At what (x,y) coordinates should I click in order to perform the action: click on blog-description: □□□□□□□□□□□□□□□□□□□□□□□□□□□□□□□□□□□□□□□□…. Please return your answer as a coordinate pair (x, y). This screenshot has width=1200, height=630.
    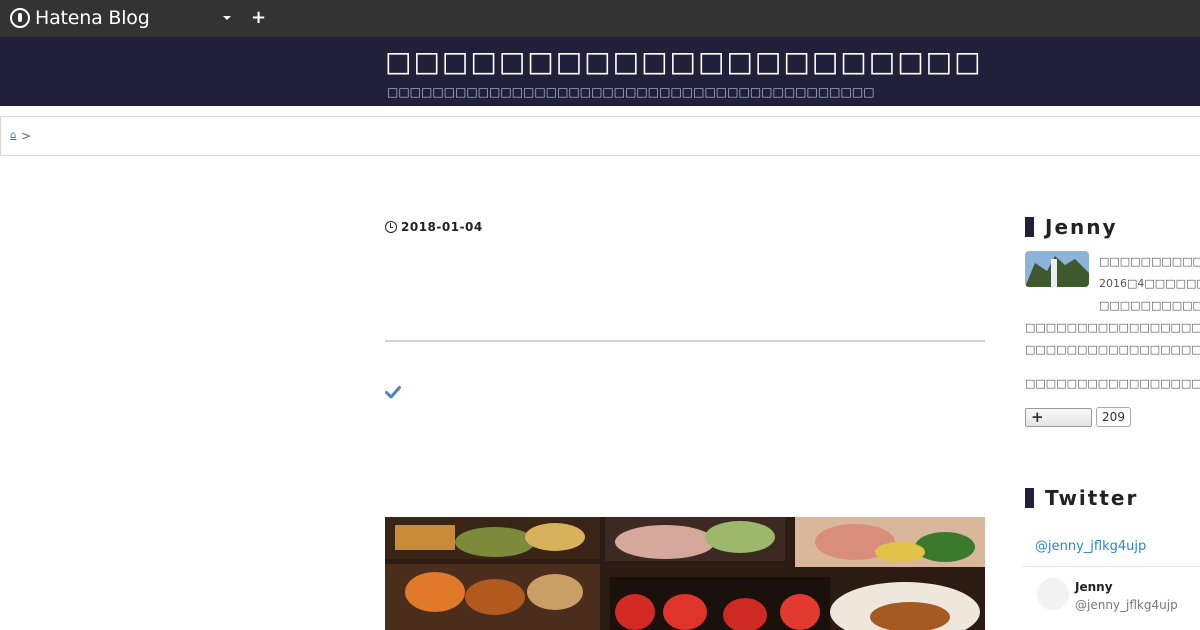
    Looking at the image, I should click on (631, 92).